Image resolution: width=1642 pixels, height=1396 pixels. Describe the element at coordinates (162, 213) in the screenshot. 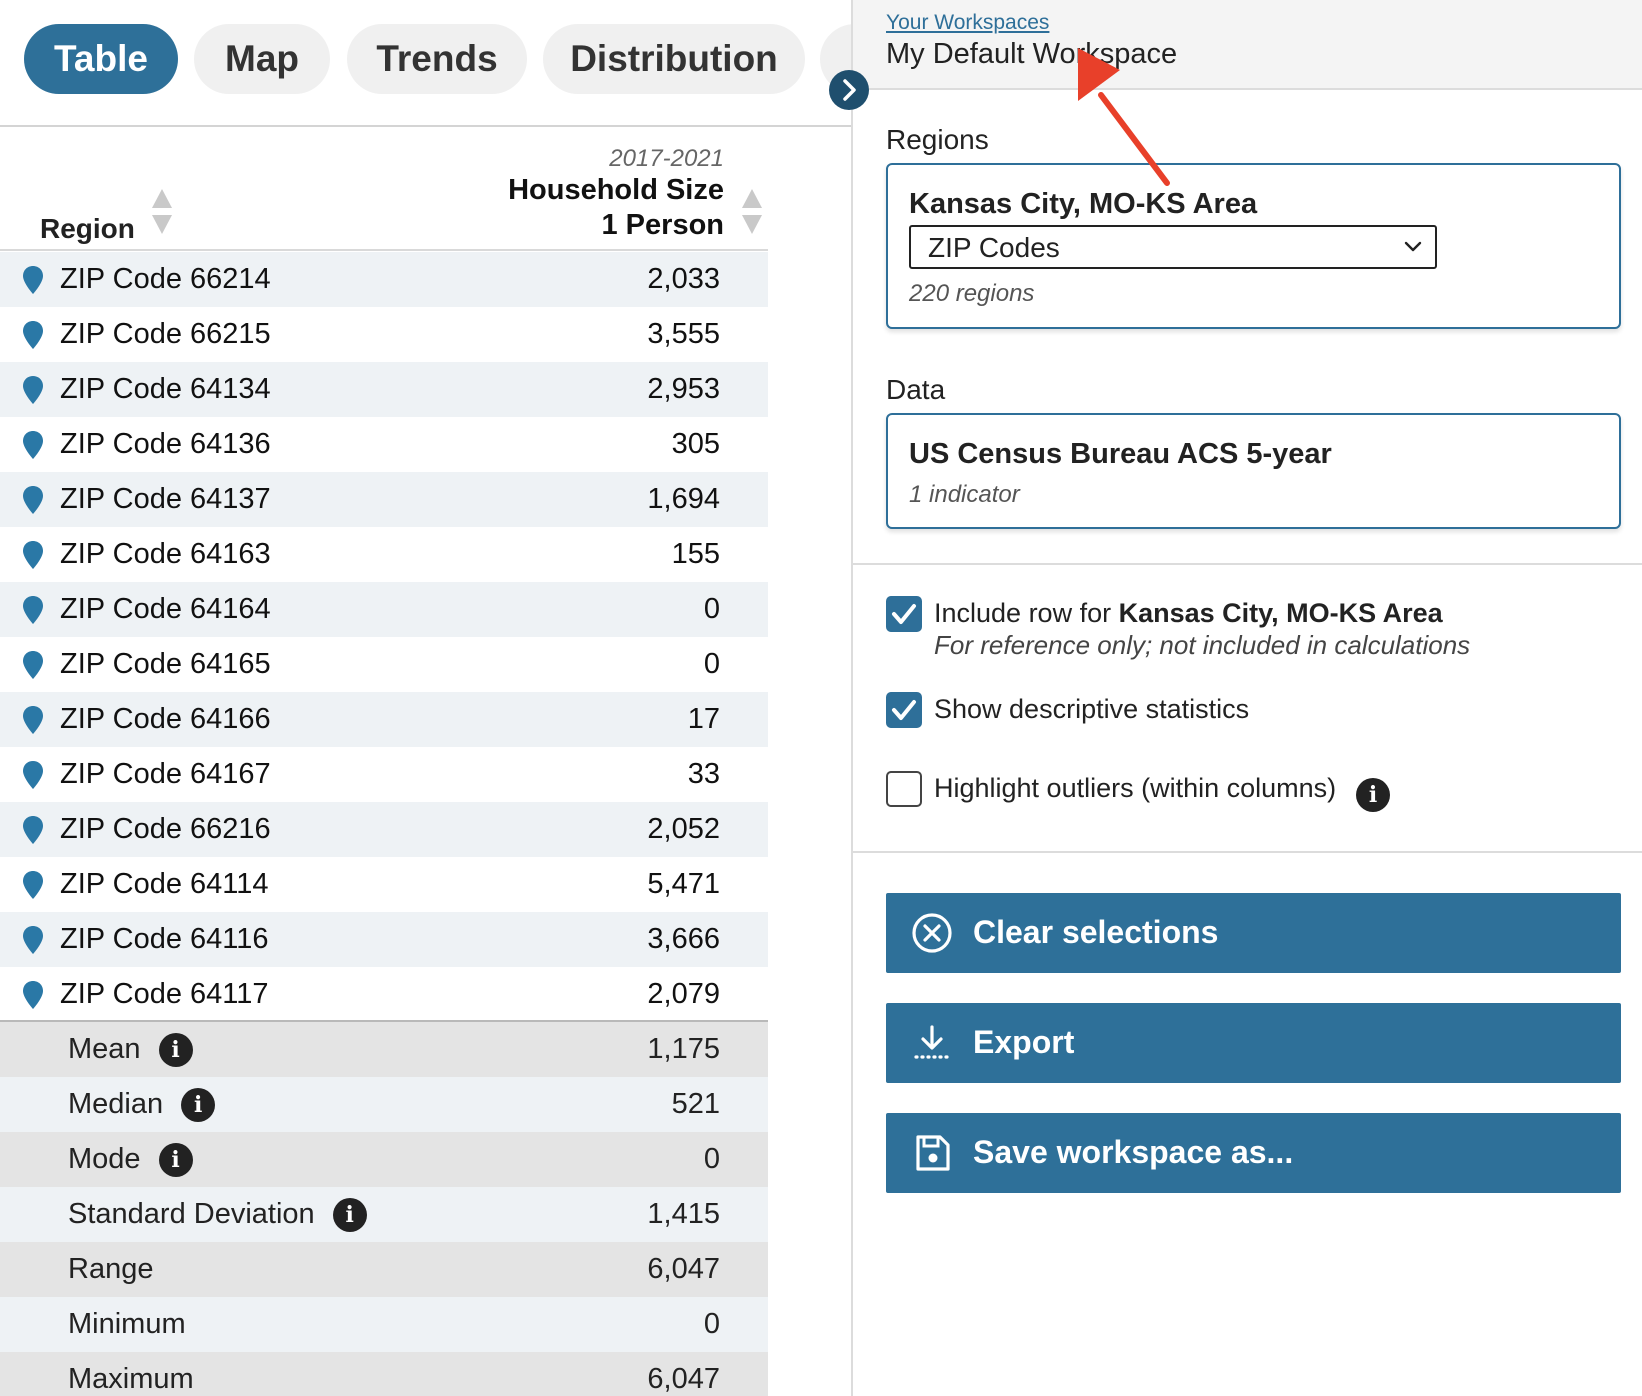

I see `region-sort-icon` at that location.